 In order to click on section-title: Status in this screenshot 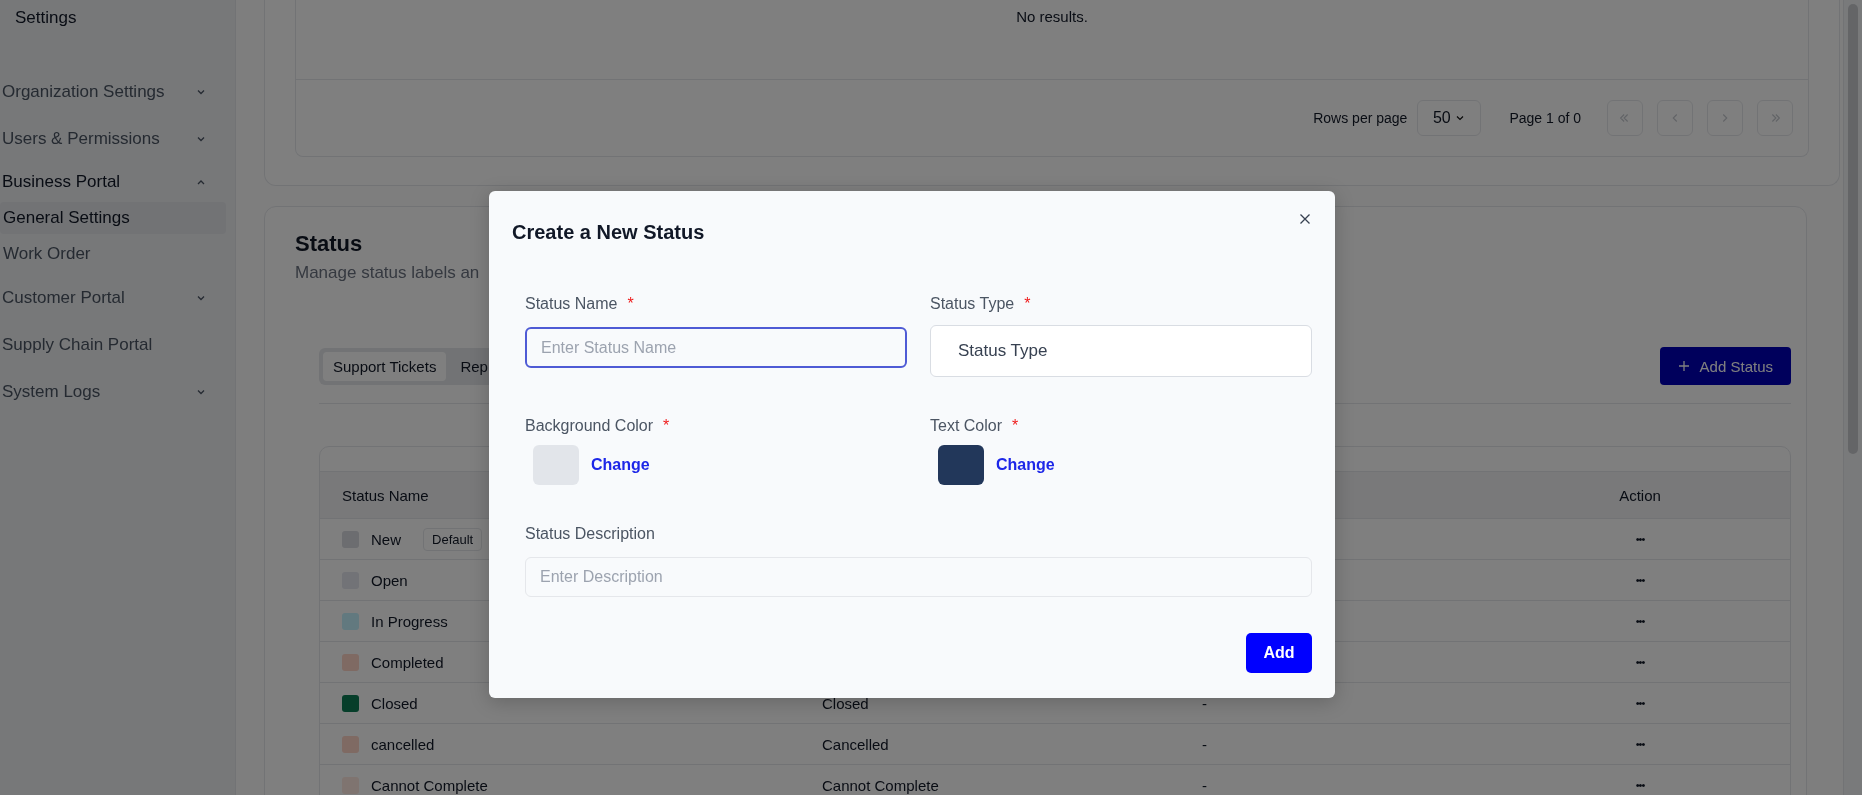, I will do `click(329, 243)`.